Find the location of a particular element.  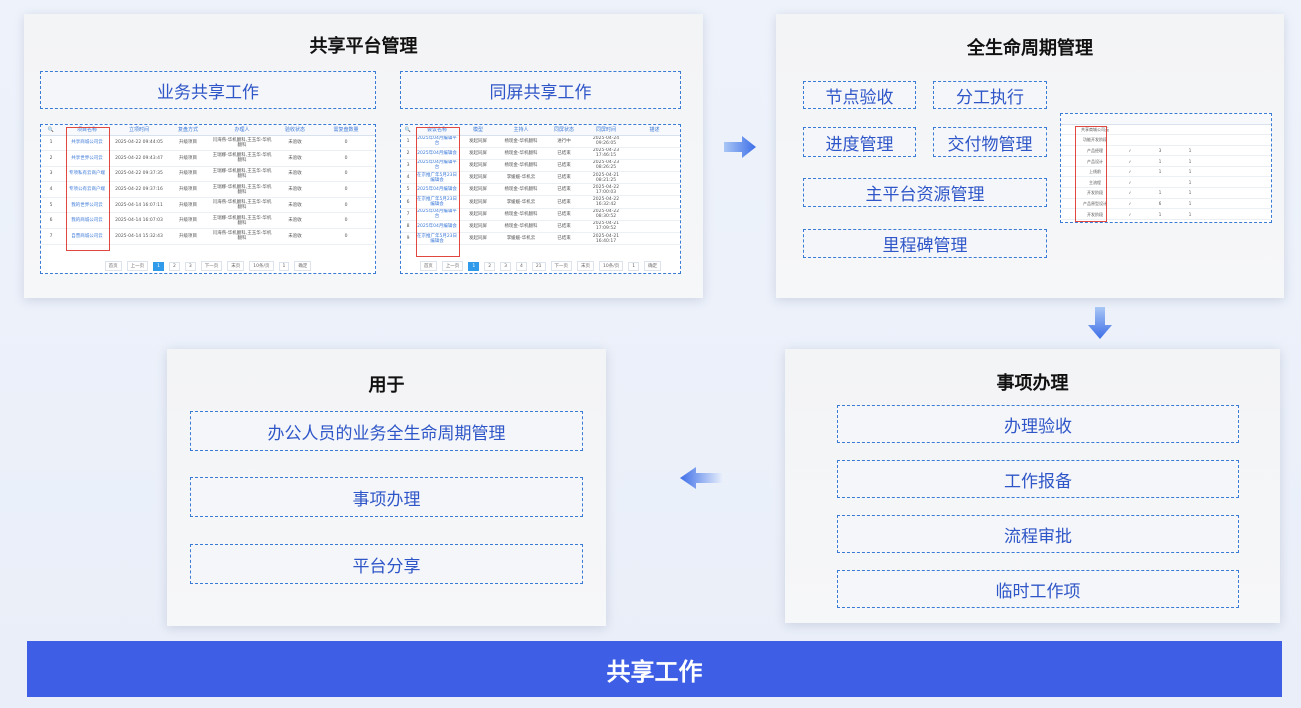

table-cell: 2025-04-22 09:44:05 is located at coordinates (139, 143).